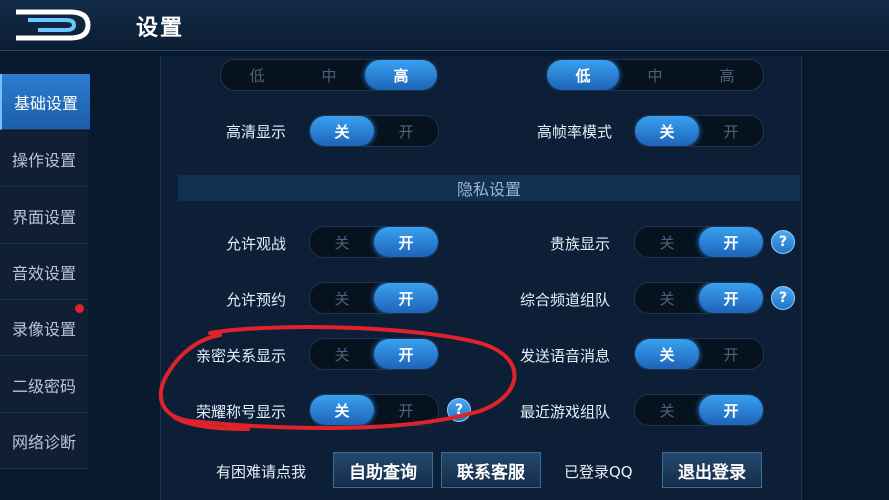  Describe the element at coordinates (240, 412) in the screenshot. I see `honor-title-label: 荣耀称号显示` at that location.